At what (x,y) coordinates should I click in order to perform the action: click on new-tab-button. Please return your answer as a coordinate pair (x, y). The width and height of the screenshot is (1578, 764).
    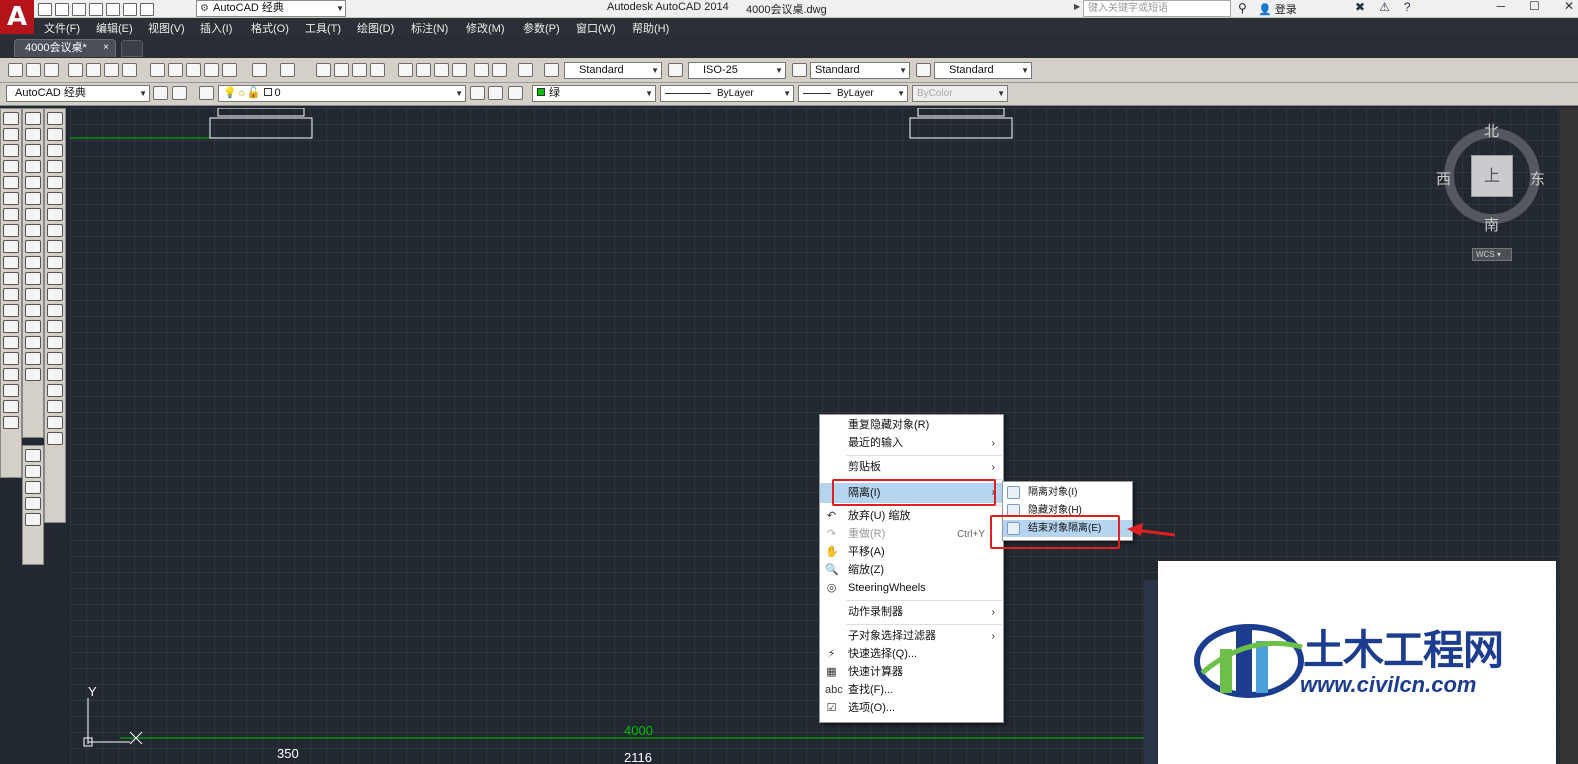
    Looking at the image, I should click on (132, 48).